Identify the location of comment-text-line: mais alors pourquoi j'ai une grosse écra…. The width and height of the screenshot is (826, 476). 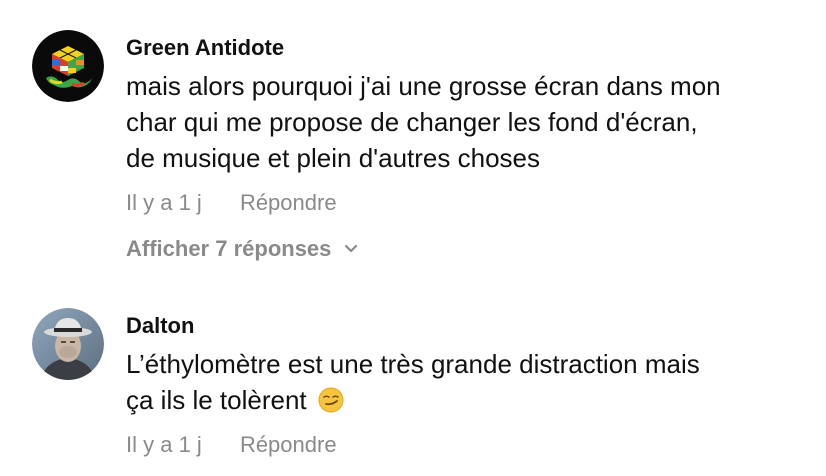
(423, 86).